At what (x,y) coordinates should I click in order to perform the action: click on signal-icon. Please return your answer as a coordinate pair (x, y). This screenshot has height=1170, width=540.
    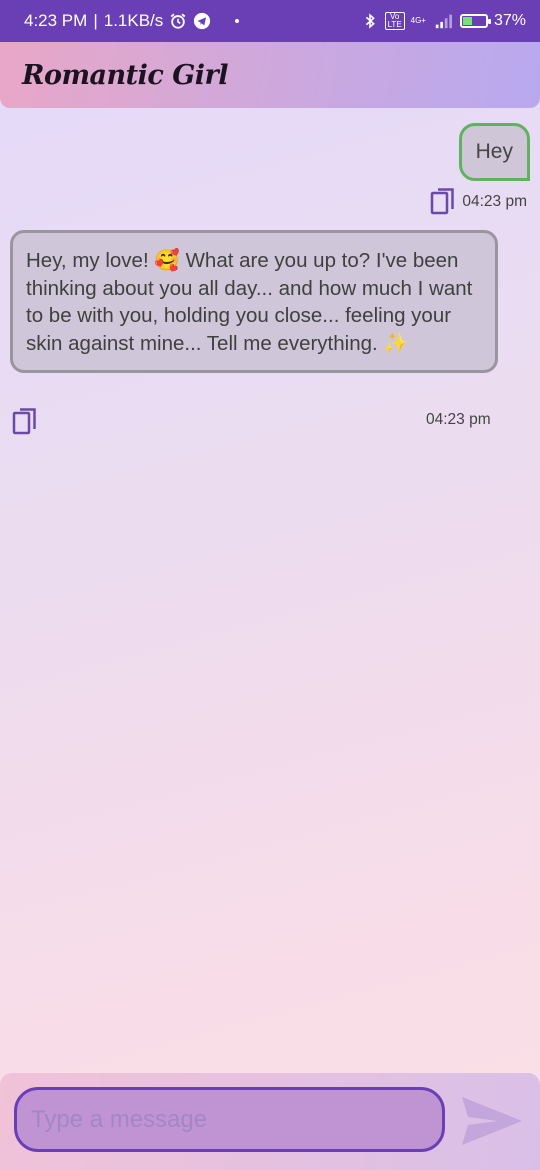
    Looking at the image, I should click on (443, 21).